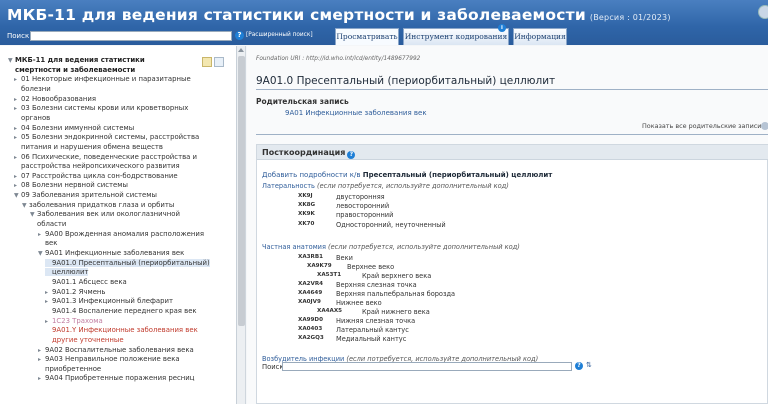  Describe the element at coordinates (344, 258) in the screenshot. I see `anatomy-label: Веки` at that location.